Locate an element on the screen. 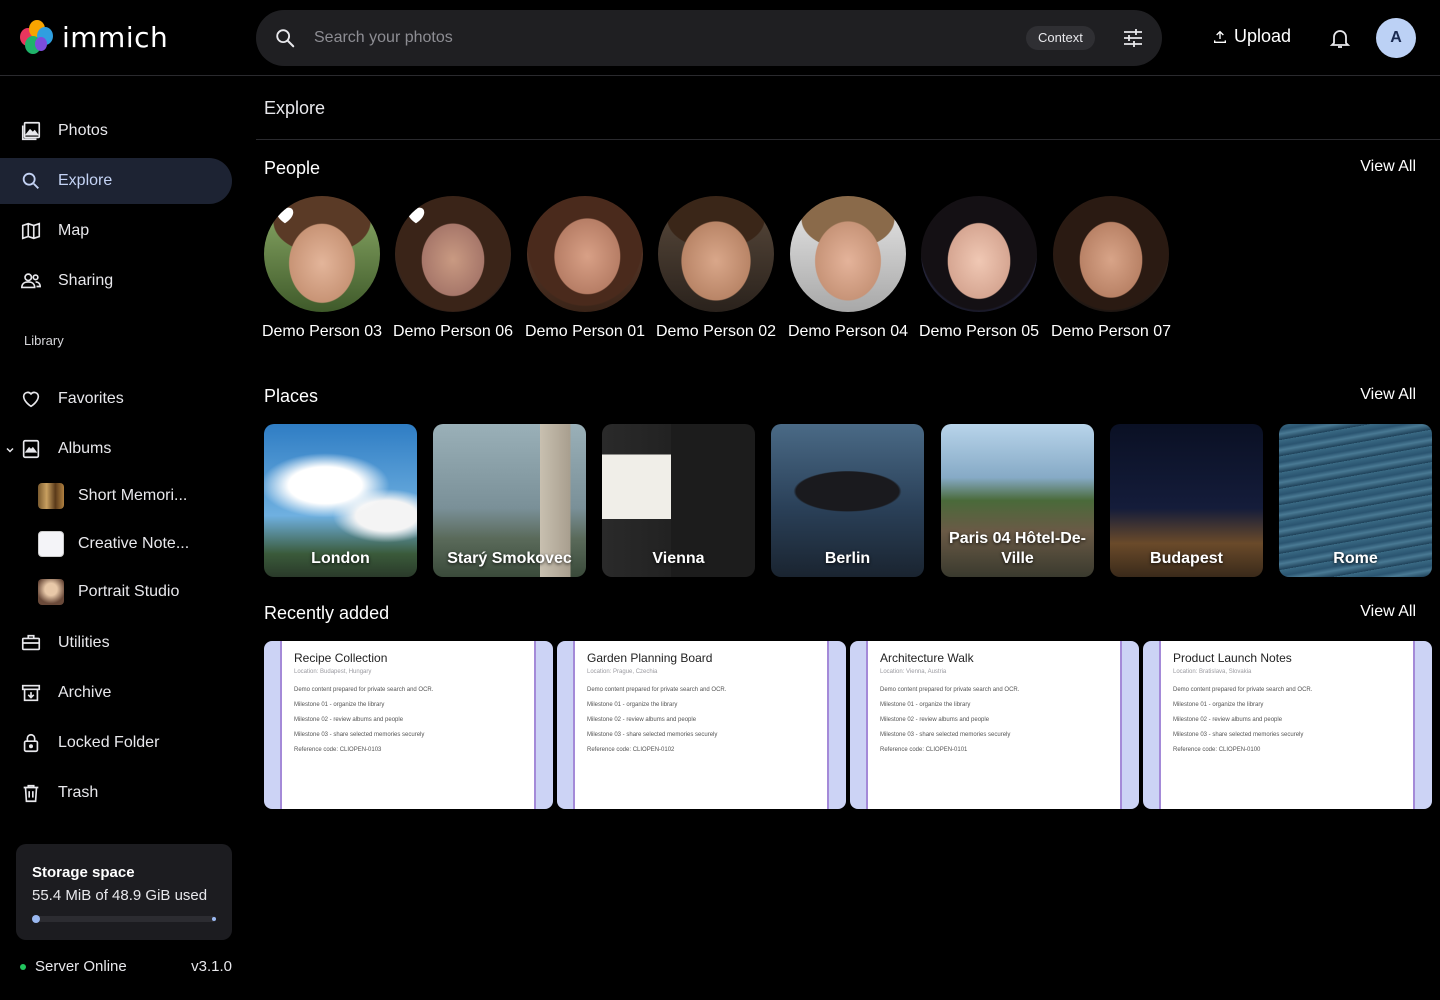  sidebar-item-label: Explore is located at coordinates (85, 180).